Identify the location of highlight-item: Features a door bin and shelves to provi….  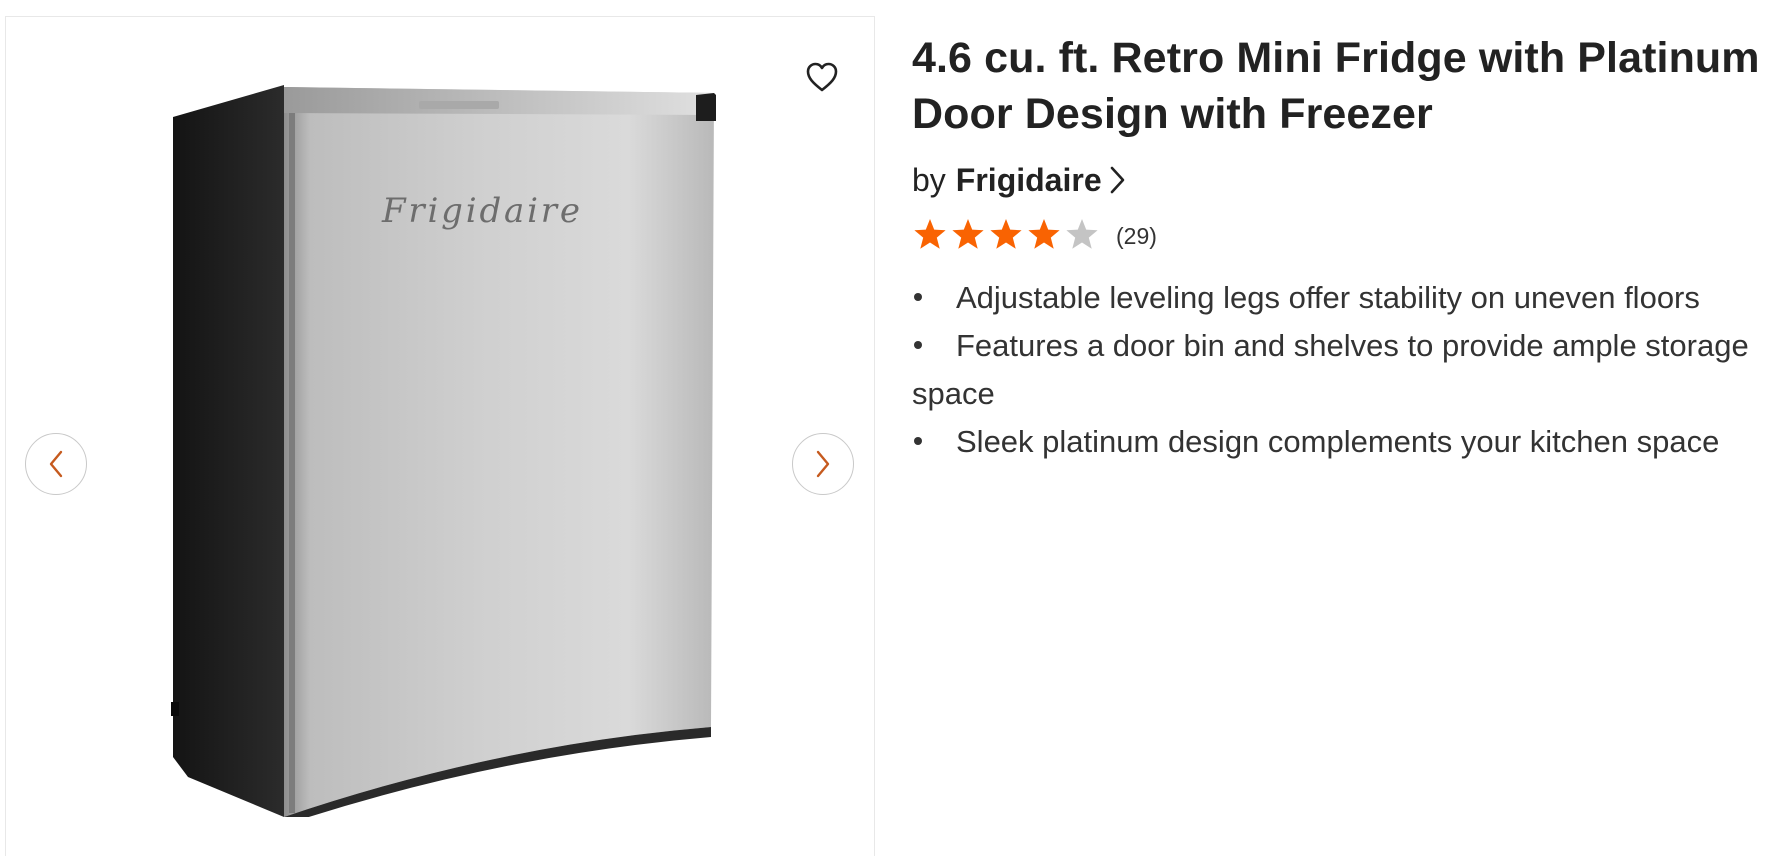
(1337, 370).